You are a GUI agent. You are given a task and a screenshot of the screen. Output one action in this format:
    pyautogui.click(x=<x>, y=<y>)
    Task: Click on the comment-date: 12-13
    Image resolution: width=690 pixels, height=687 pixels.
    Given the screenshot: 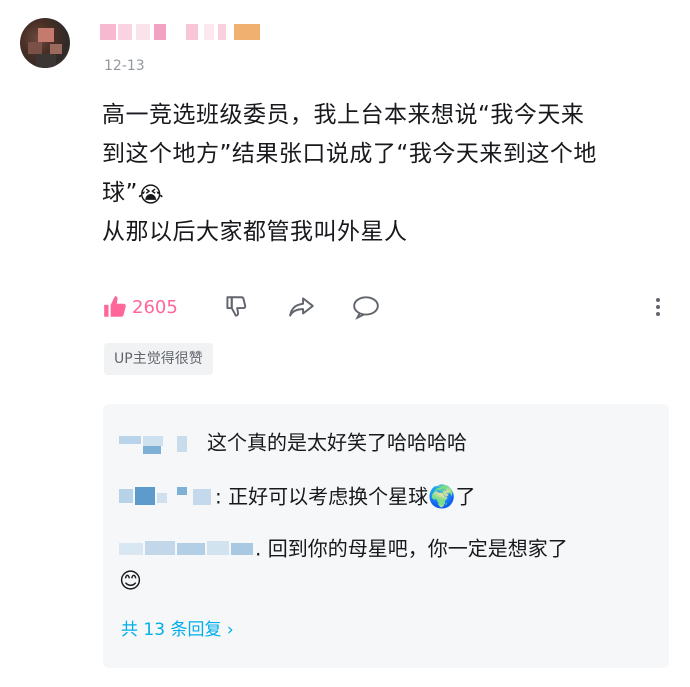 What is the action you would take?
    pyautogui.click(x=124, y=66)
    